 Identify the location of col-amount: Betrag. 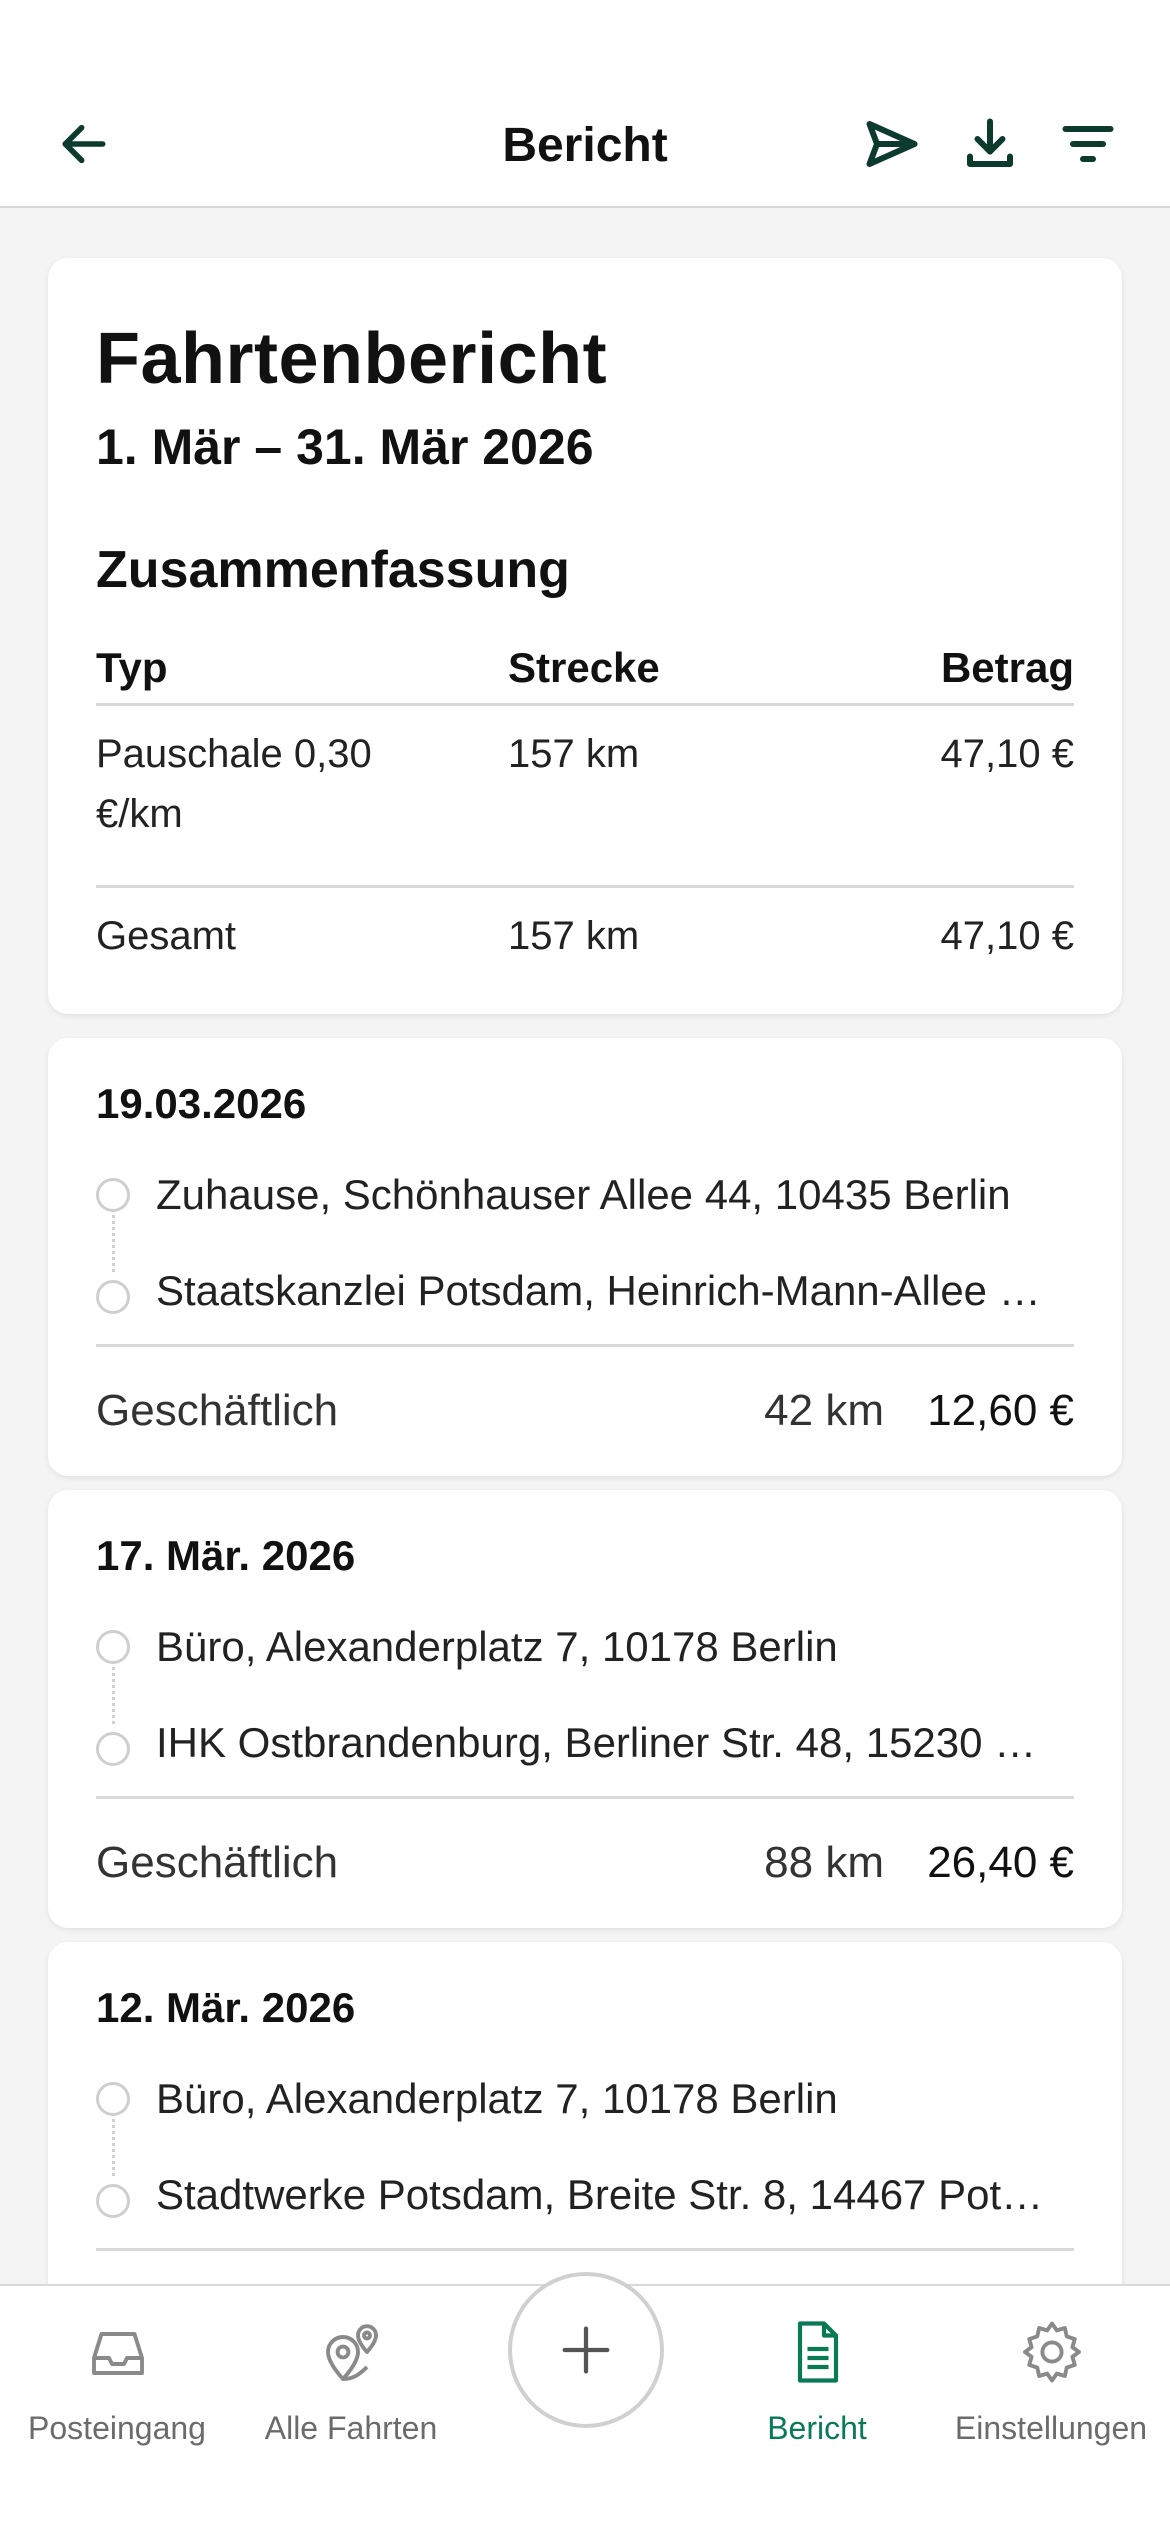
(1007, 667).